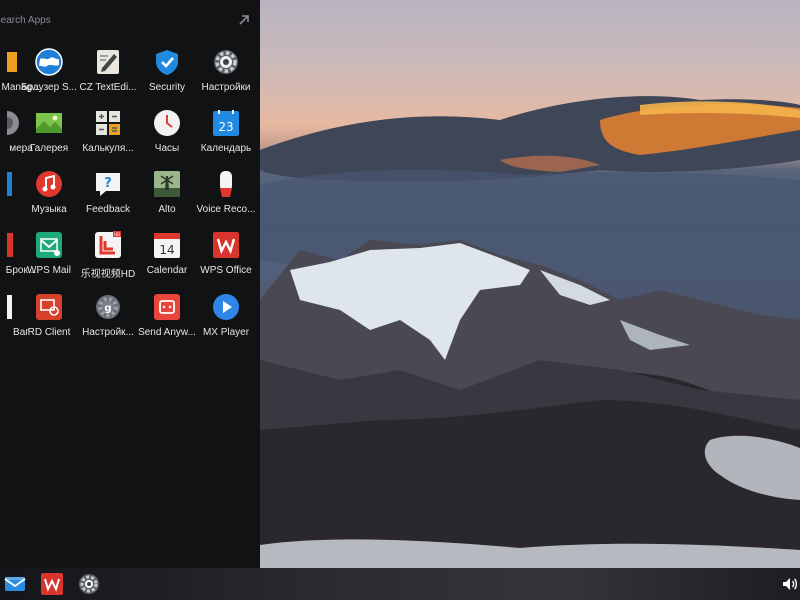  What do you see at coordinates (89, 584) in the screenshot?
I see `settings-icon` at bounding box center [89, 584].